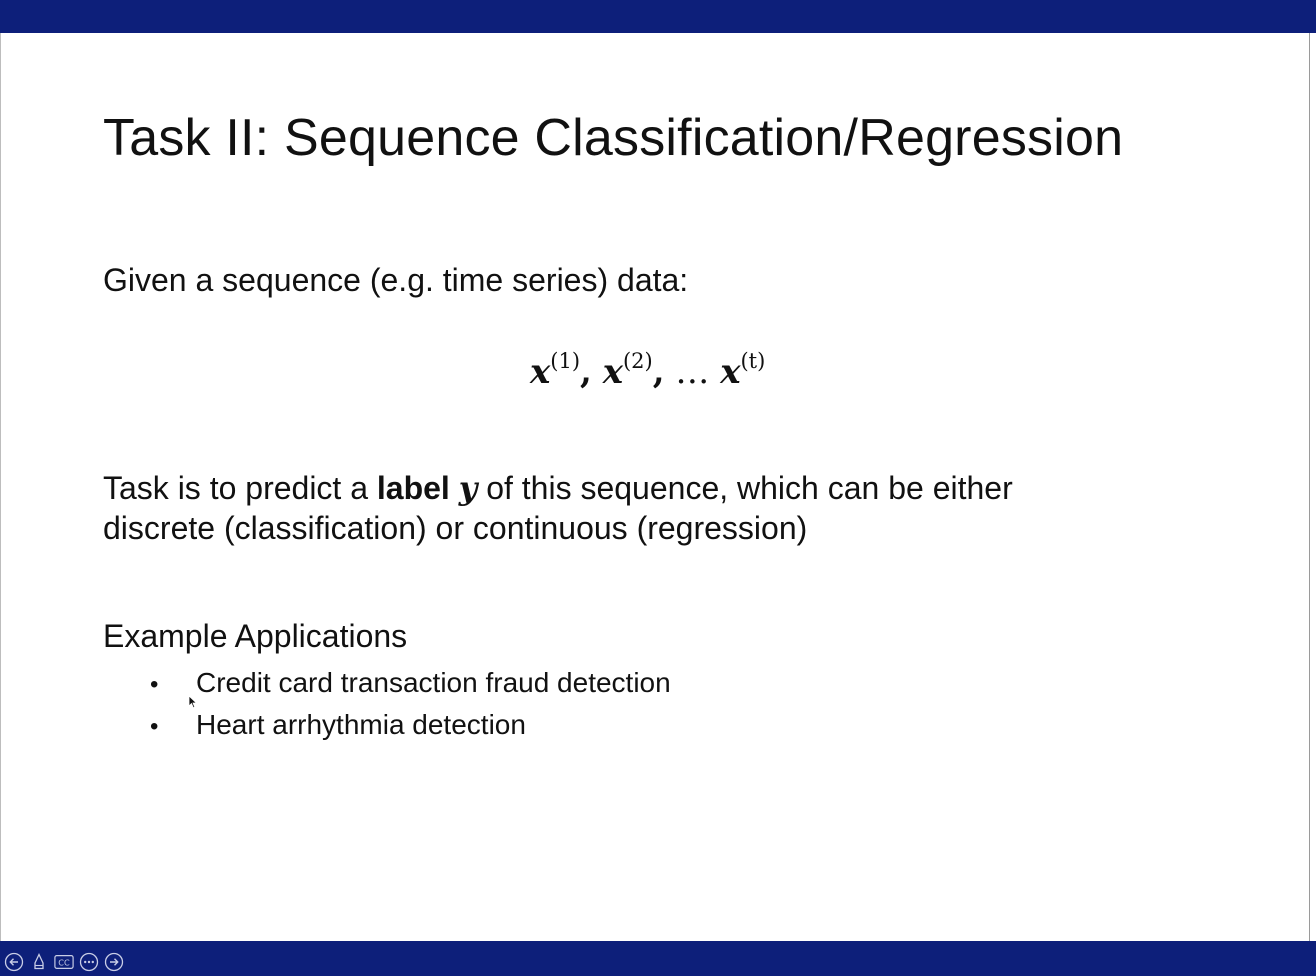  Describe the element at coordinates (612, 372) in the screenshot. I see `formula-var-2: x` at that location.